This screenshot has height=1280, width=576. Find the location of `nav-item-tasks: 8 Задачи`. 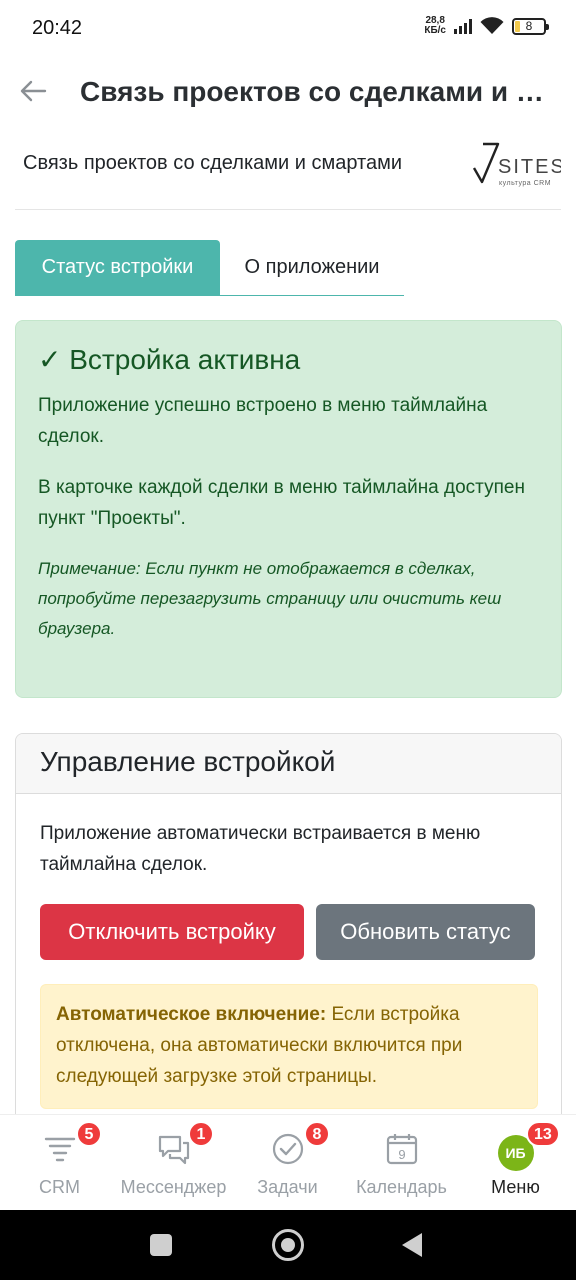

nav-item-tasks: 8 Задачи is located at coordinates (287, 1163).